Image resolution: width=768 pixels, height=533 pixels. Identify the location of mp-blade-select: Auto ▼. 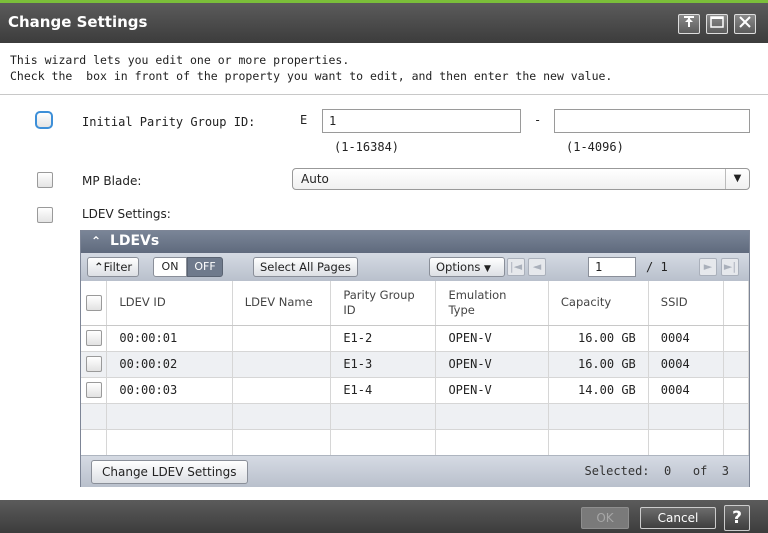
(521, 179).